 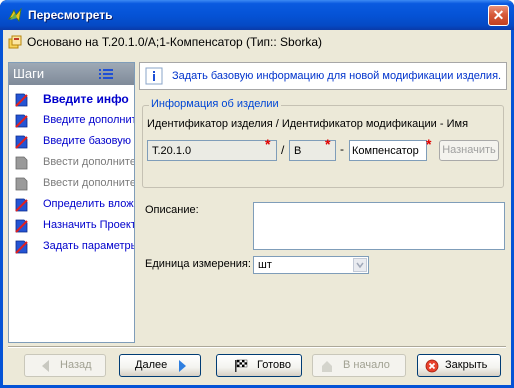 I want to click on left-frame, so click(x=1, y=209).